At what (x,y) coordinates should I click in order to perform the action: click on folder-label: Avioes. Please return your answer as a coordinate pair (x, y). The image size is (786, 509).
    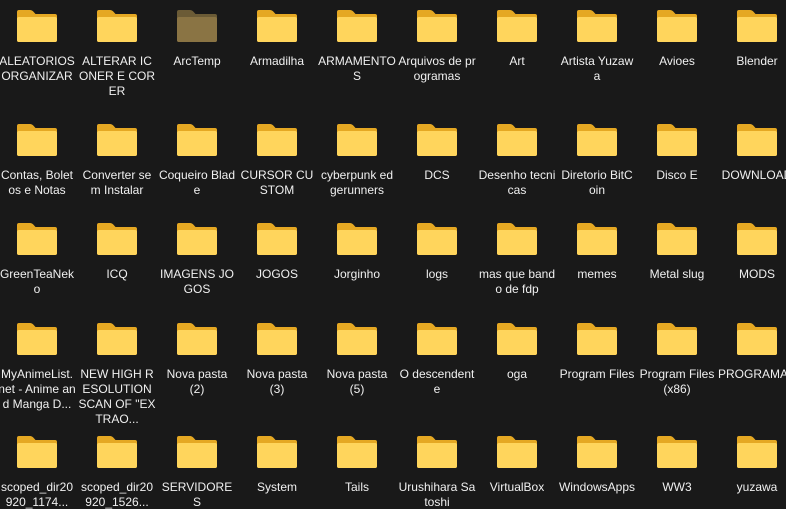
    Looking at the image, I should click on (677, 61).